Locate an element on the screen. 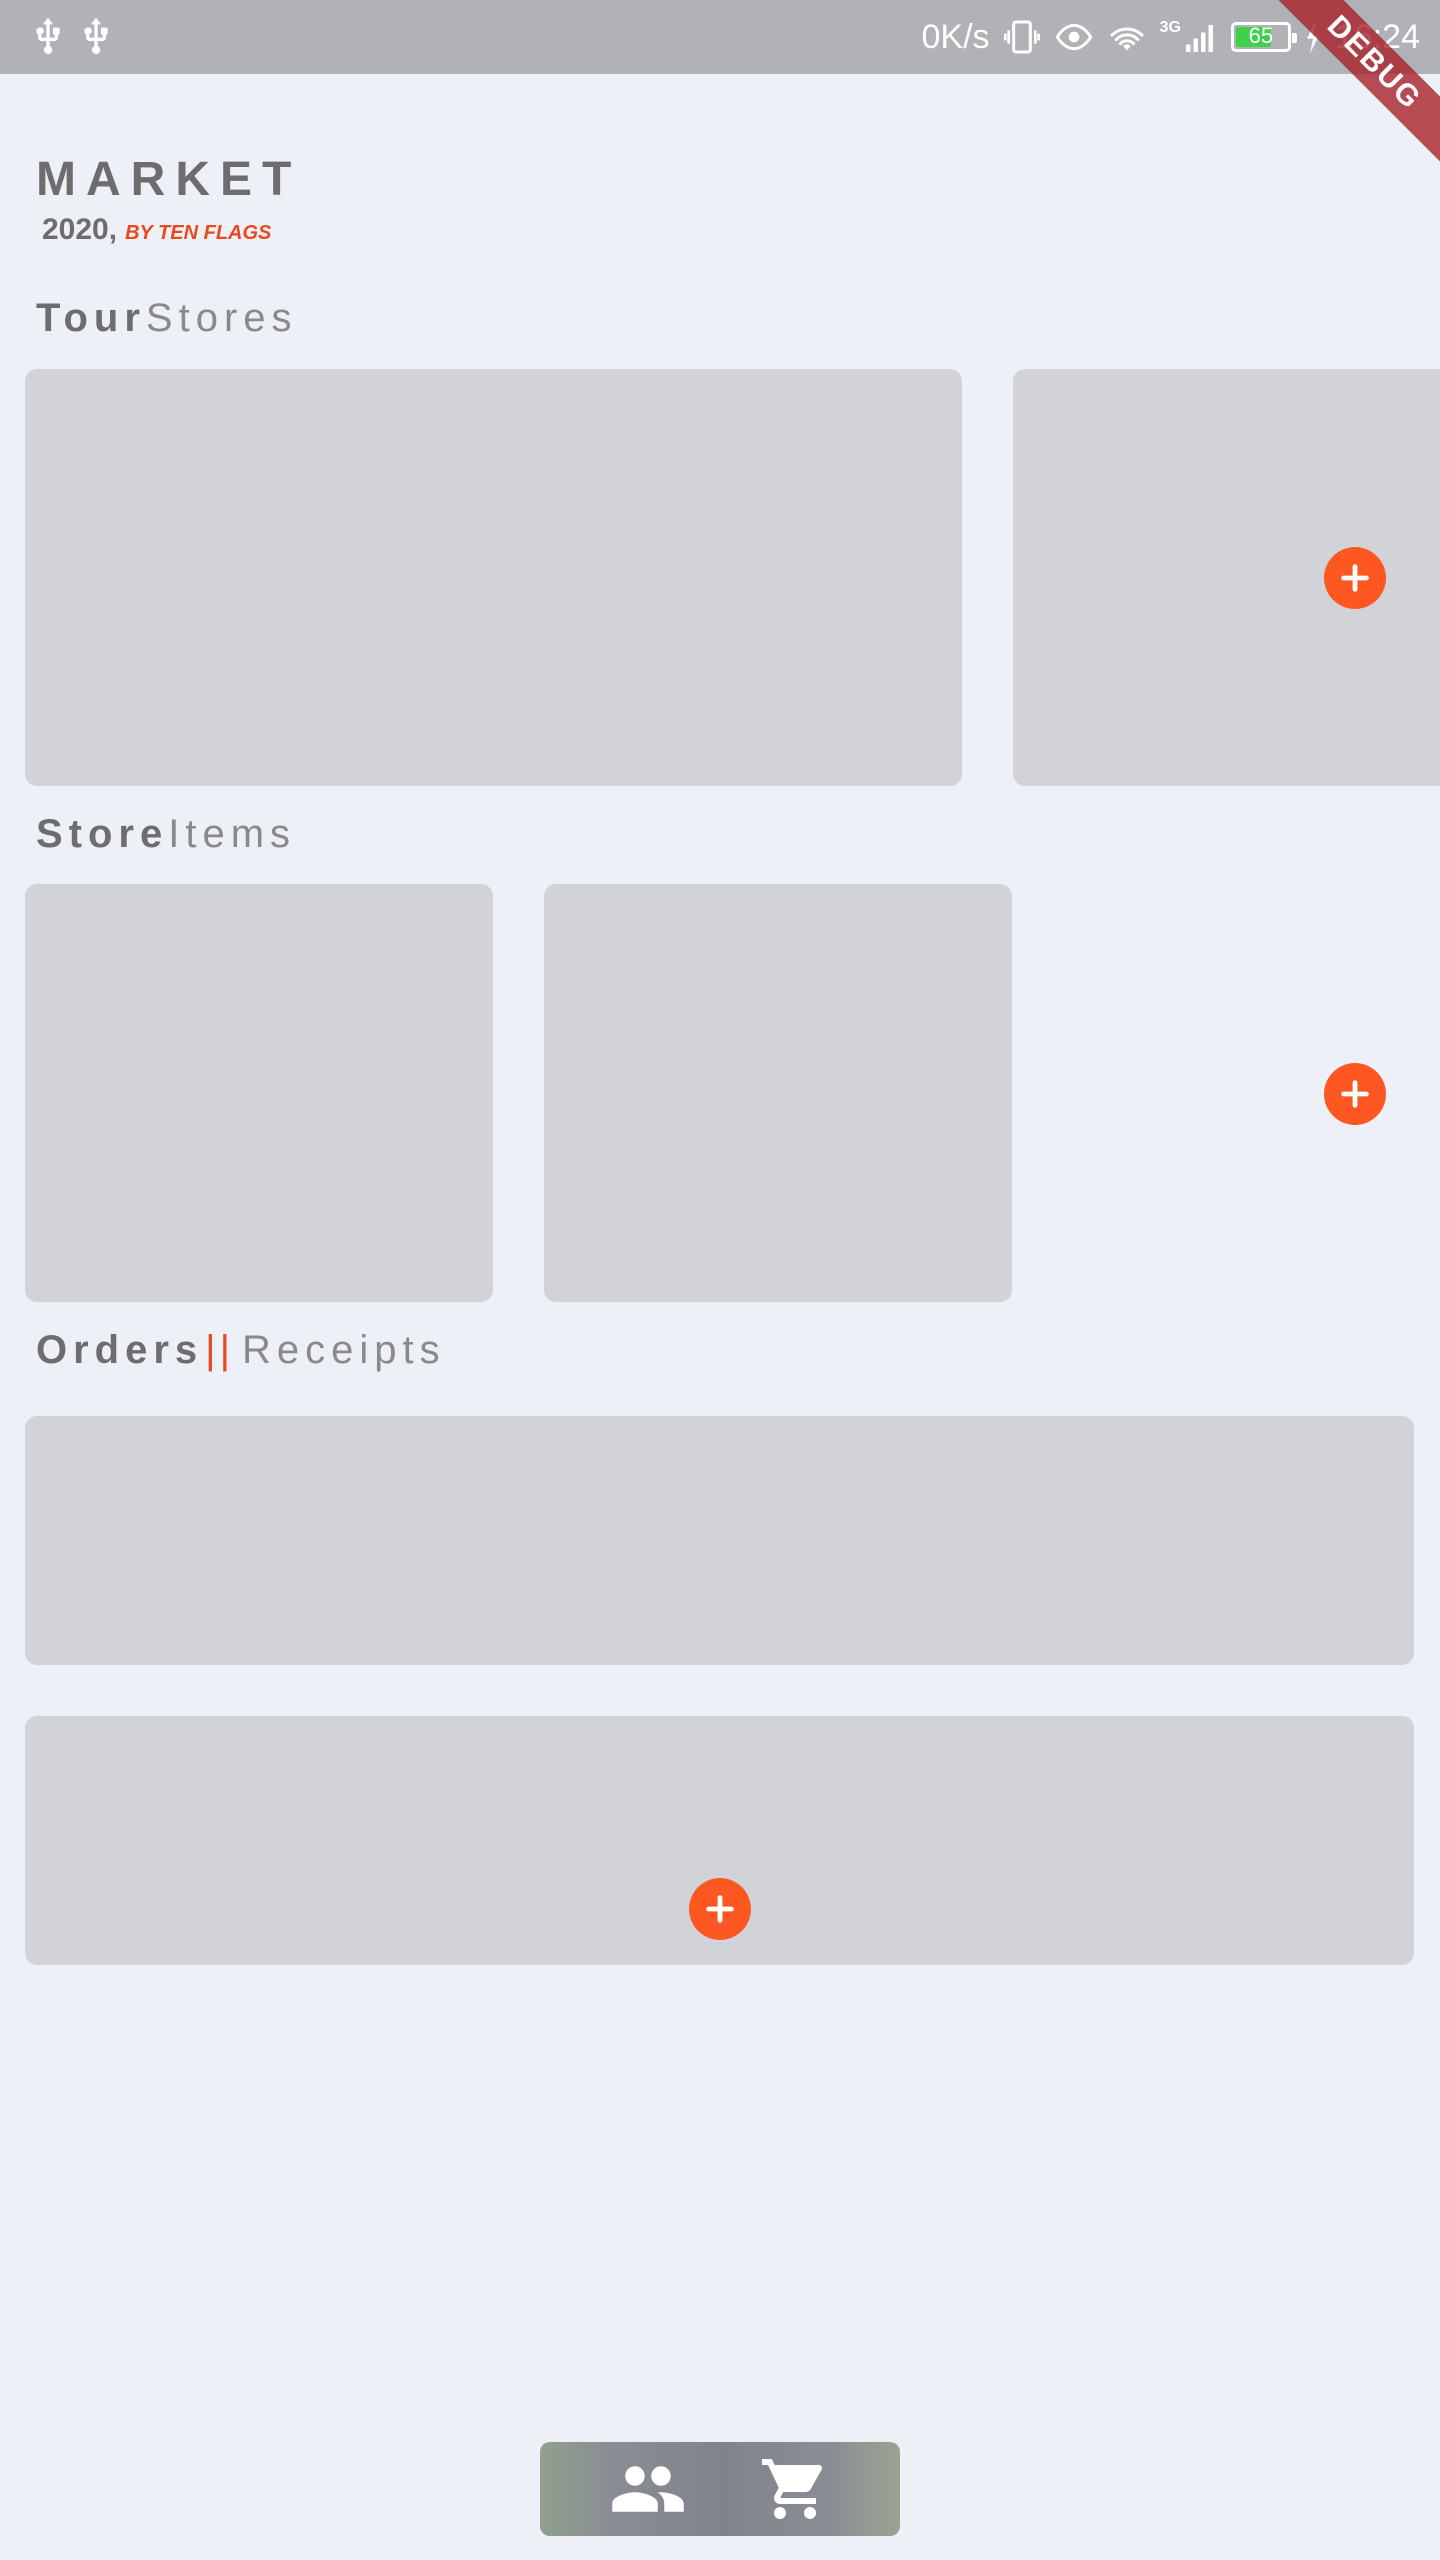 The width and height of the screenshot is (1440, 2560). section-heading-store-items: Store Items is located at coordinates (166, 834).